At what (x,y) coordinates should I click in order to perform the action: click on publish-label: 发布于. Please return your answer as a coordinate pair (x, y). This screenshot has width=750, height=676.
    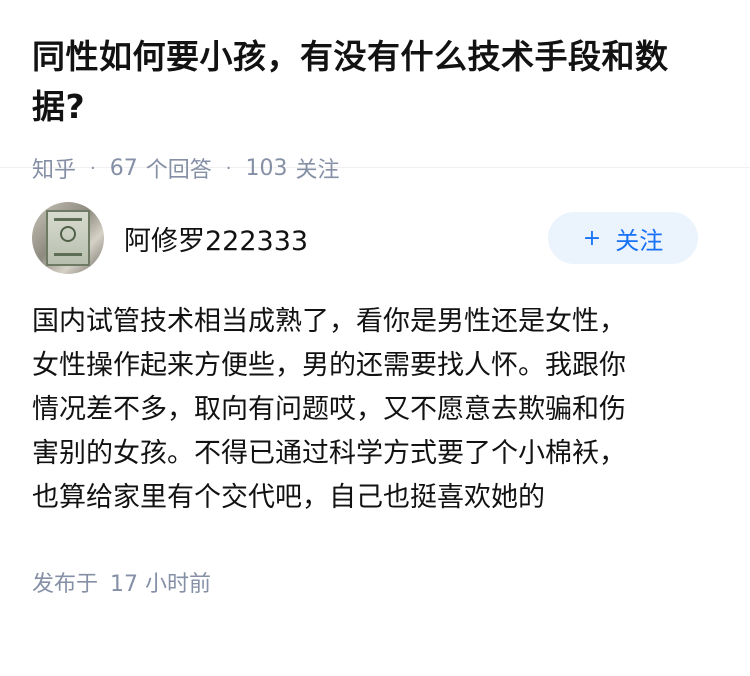
    Looking at the image, I should click on (65, 584).